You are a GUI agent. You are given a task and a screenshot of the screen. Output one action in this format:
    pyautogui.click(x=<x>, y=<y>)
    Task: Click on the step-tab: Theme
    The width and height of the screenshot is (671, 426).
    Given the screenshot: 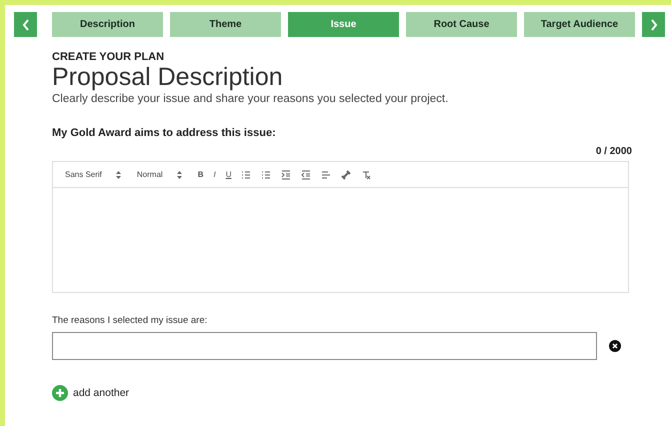 What is the action you would take?
    pyautogui.click(x=225, y=24)
    